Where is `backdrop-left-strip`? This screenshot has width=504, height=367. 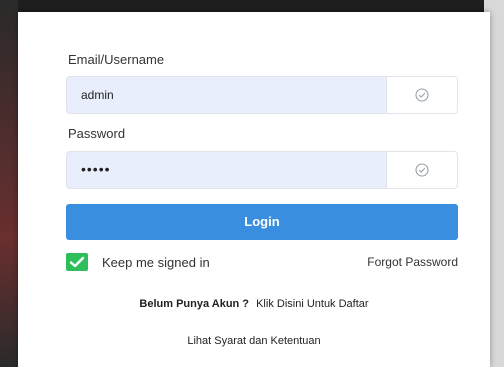
backdrop-left-strip is located at coordinates (9, 183).